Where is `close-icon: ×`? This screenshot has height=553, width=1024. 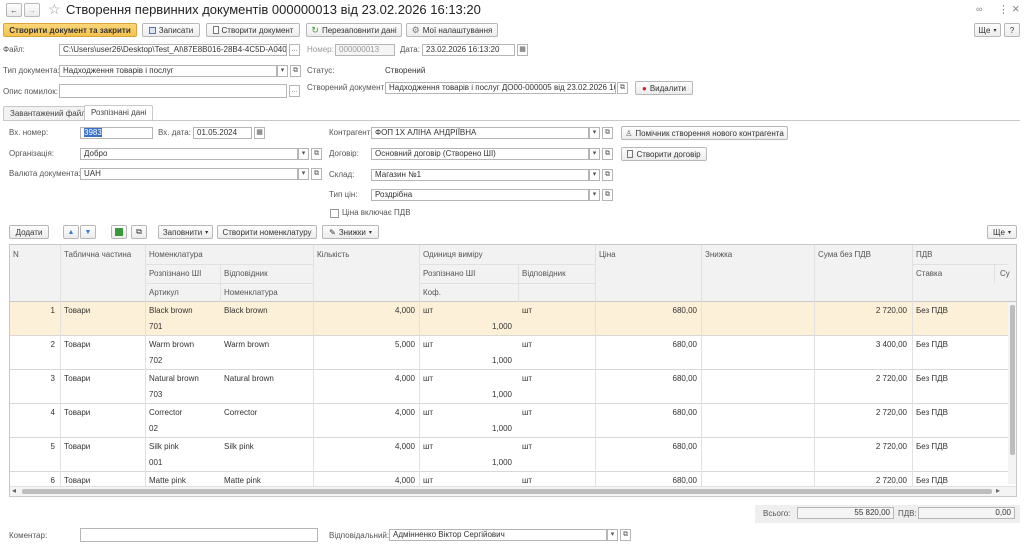 close-icon: × is located at coordinates (1016, 8).